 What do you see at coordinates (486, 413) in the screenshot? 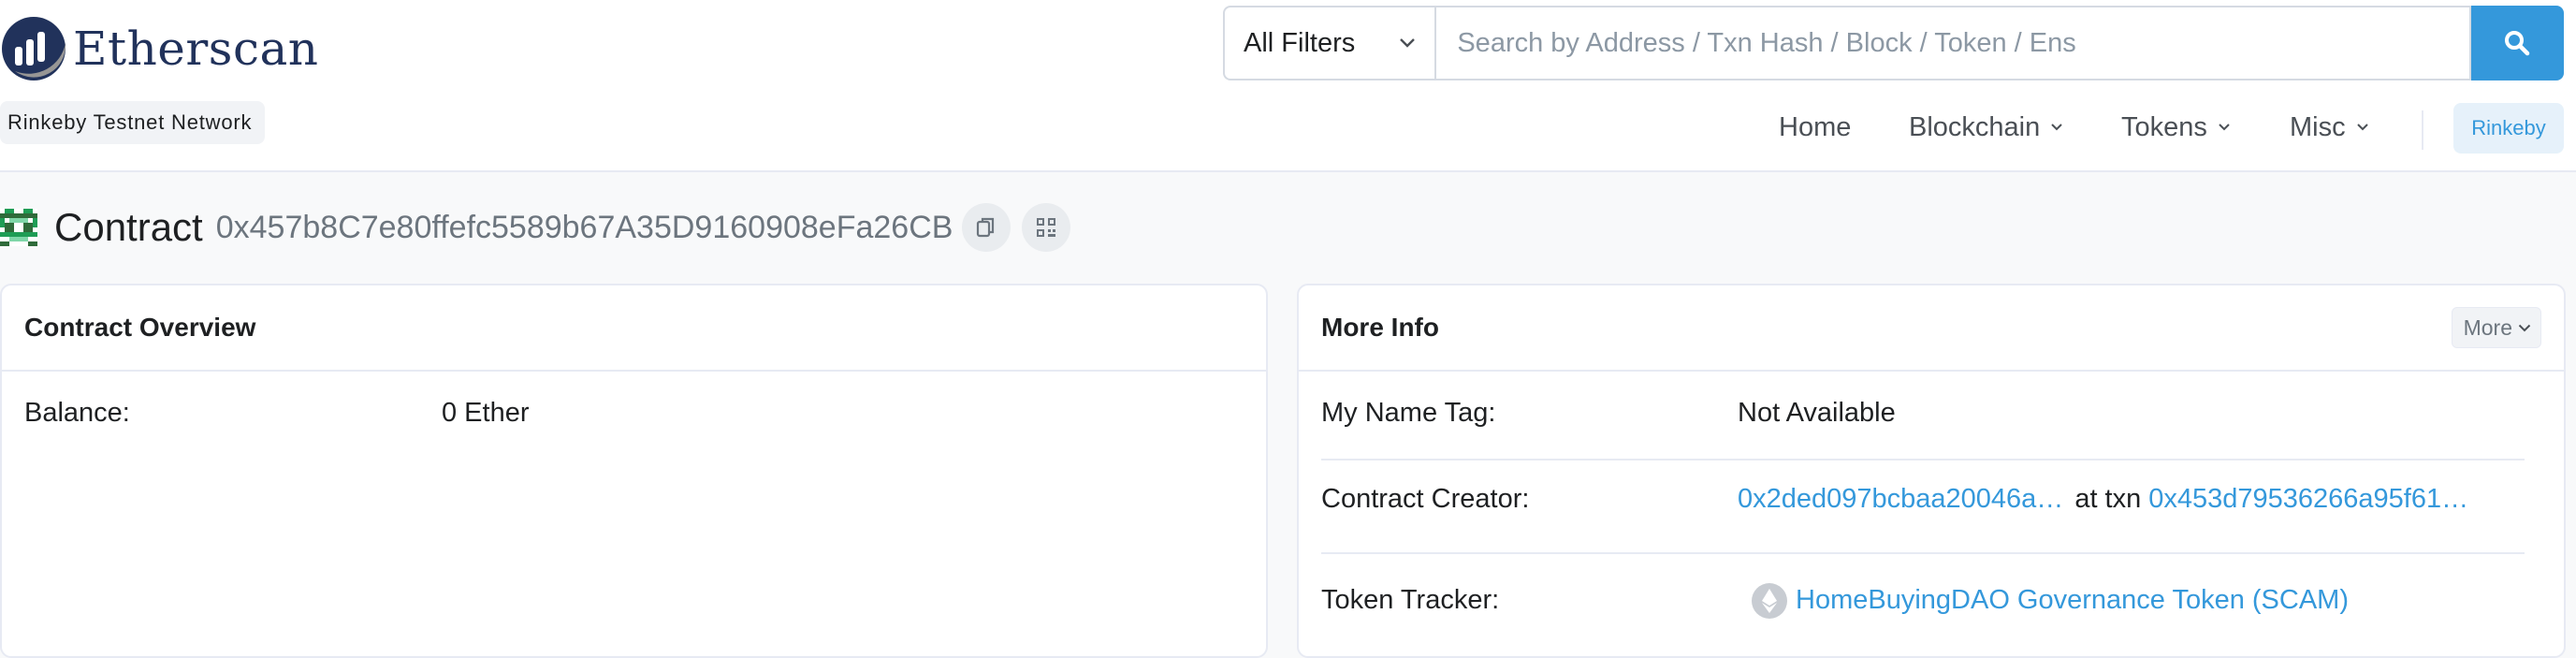
I see `balance-value: 0 Ether` at bounding box center [486, 413].